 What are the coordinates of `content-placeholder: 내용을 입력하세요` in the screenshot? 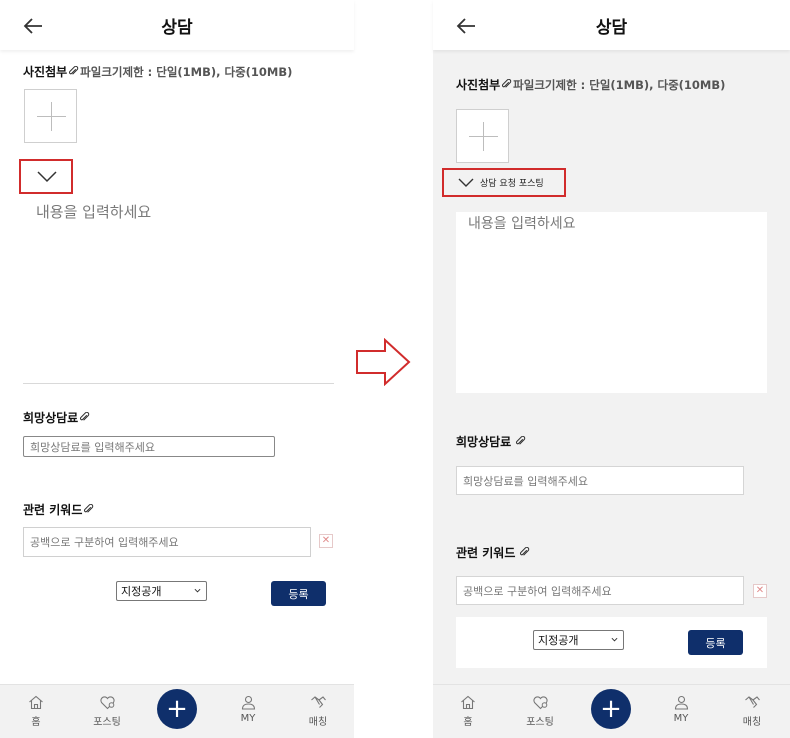 It's located at (522, 224).